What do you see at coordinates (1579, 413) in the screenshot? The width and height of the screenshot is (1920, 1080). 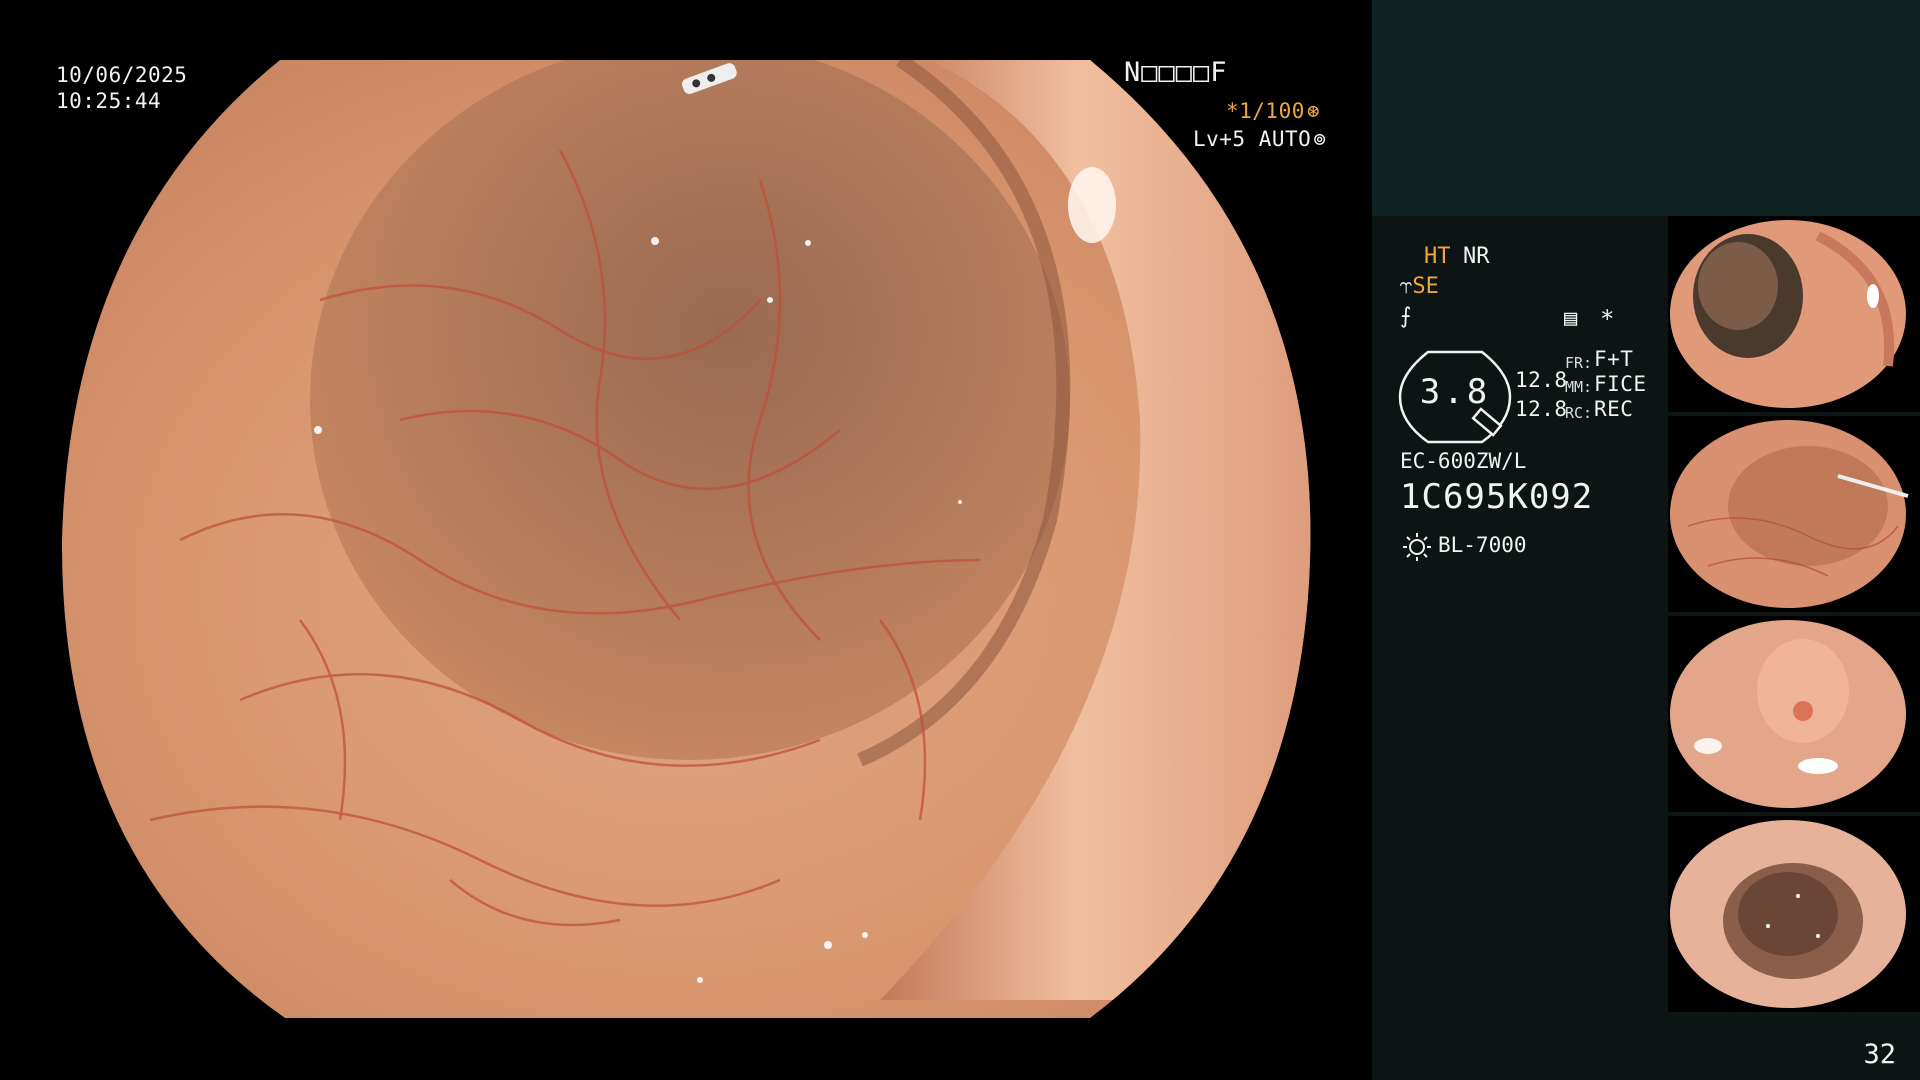 I see `rc-label: RC:` at bounding box center [1579, 413].